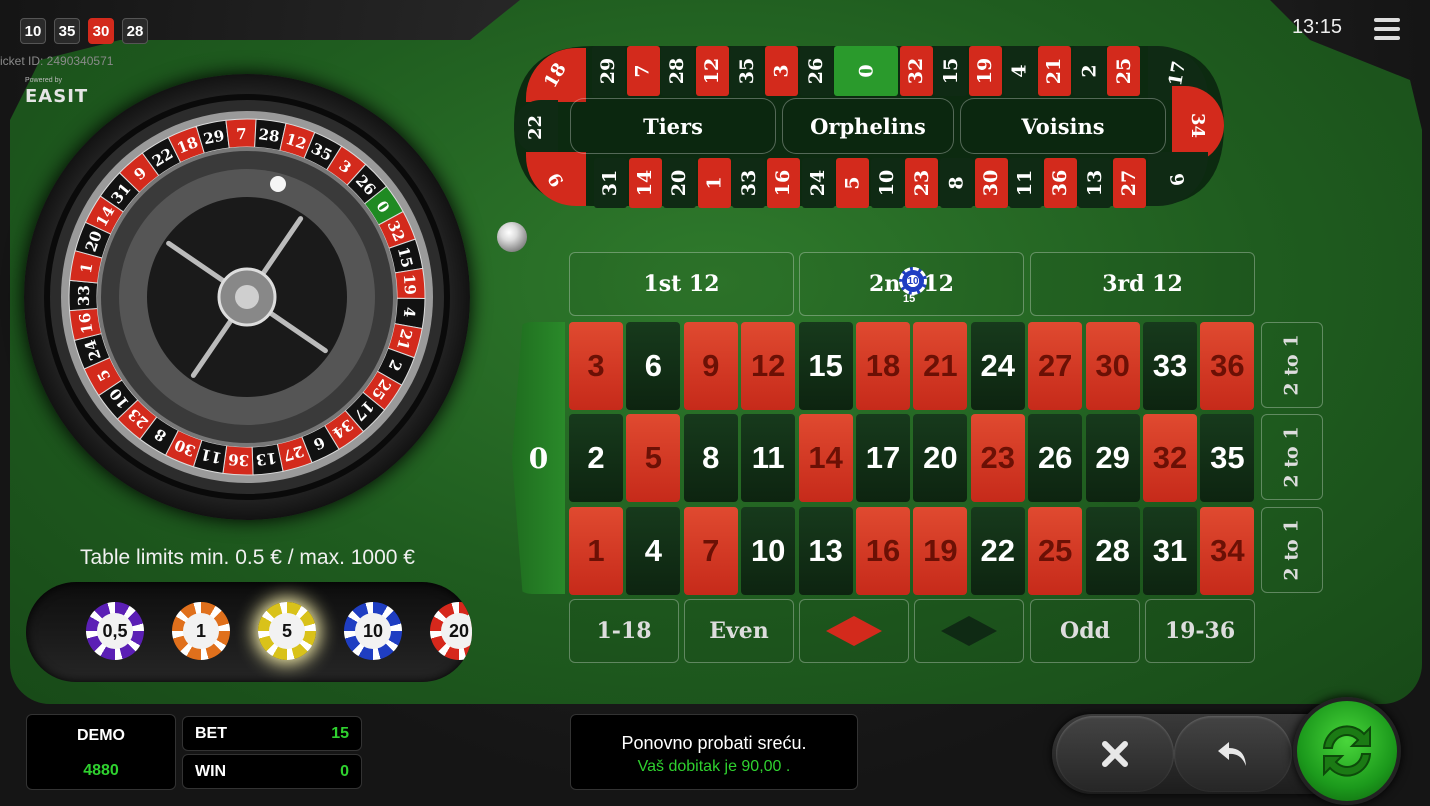  What do you see at coordinates (608, 71) in the screenshot?
I see `racetrack-number: 29` at bounding box center [608, 71].